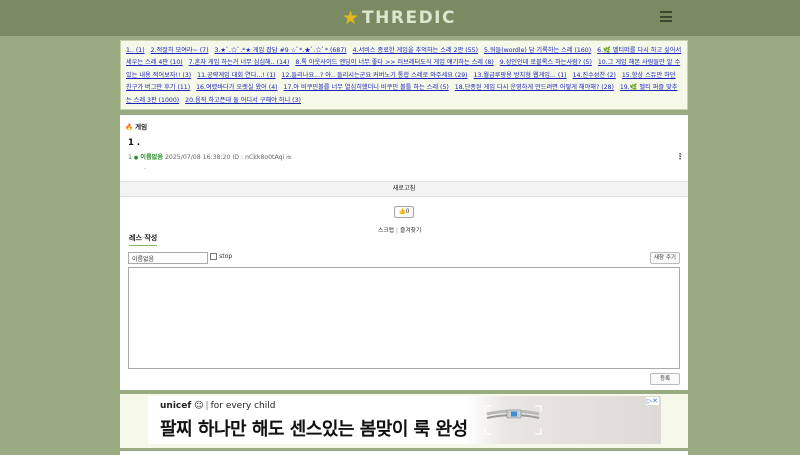  Describe the element at coordinates (218, 406) in the screenshot. I see `ad-brand: unicef ☺ | for every child` at that location.